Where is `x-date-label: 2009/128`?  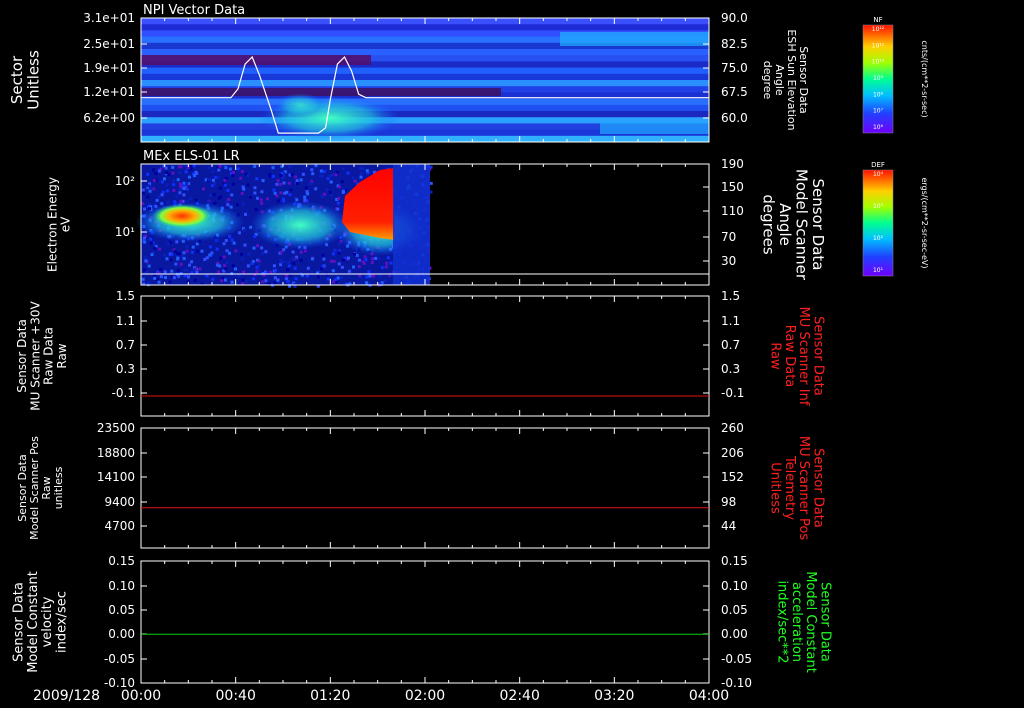
x-date-label: 2009/128 is located at coordinates (66, 696).